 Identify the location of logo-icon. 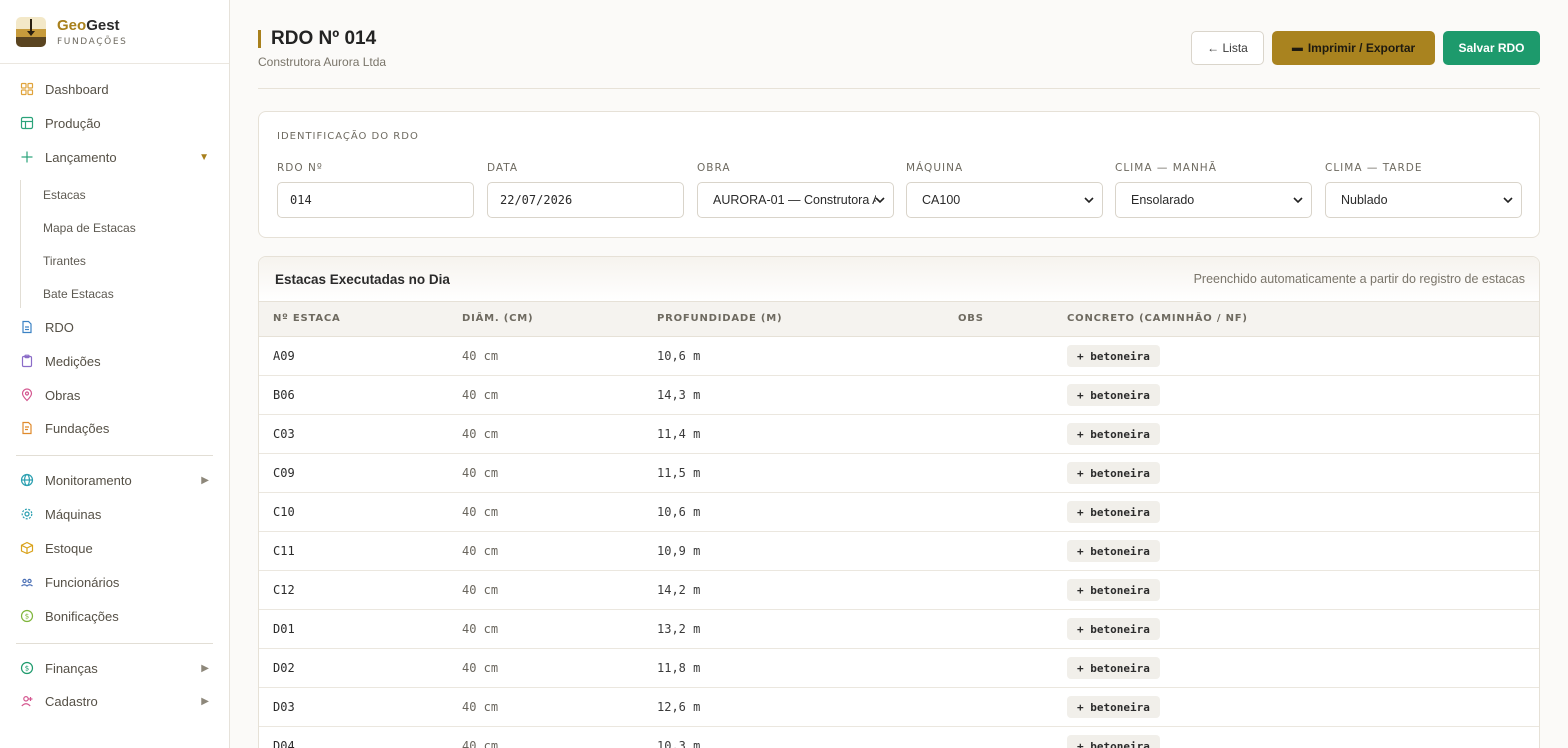
(31, 31).